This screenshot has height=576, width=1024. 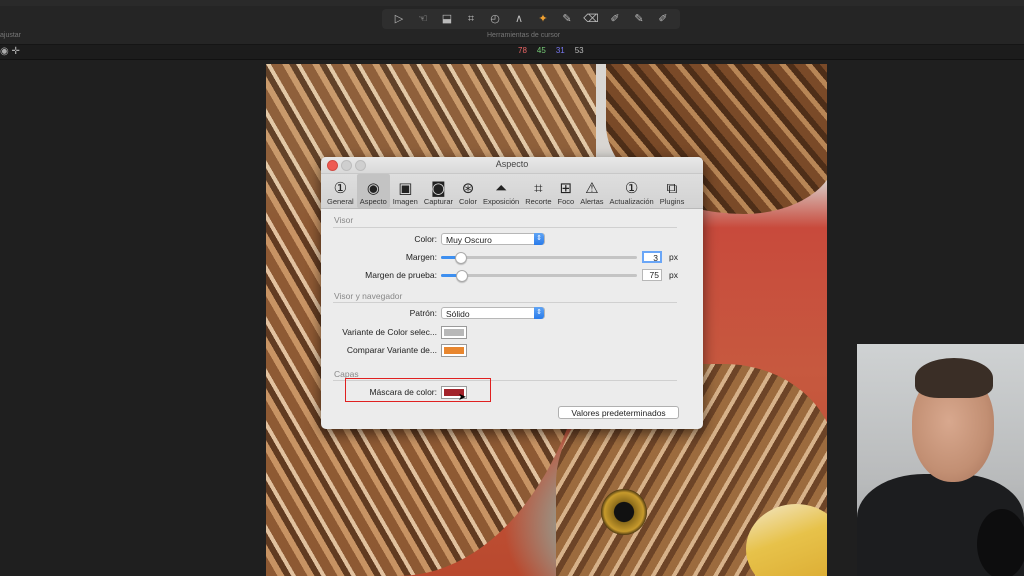 What do you see at coordinates (449, 275) in the screenshot?
I see `margen-prueba-slider-fill` at bounding box center [449, 275].